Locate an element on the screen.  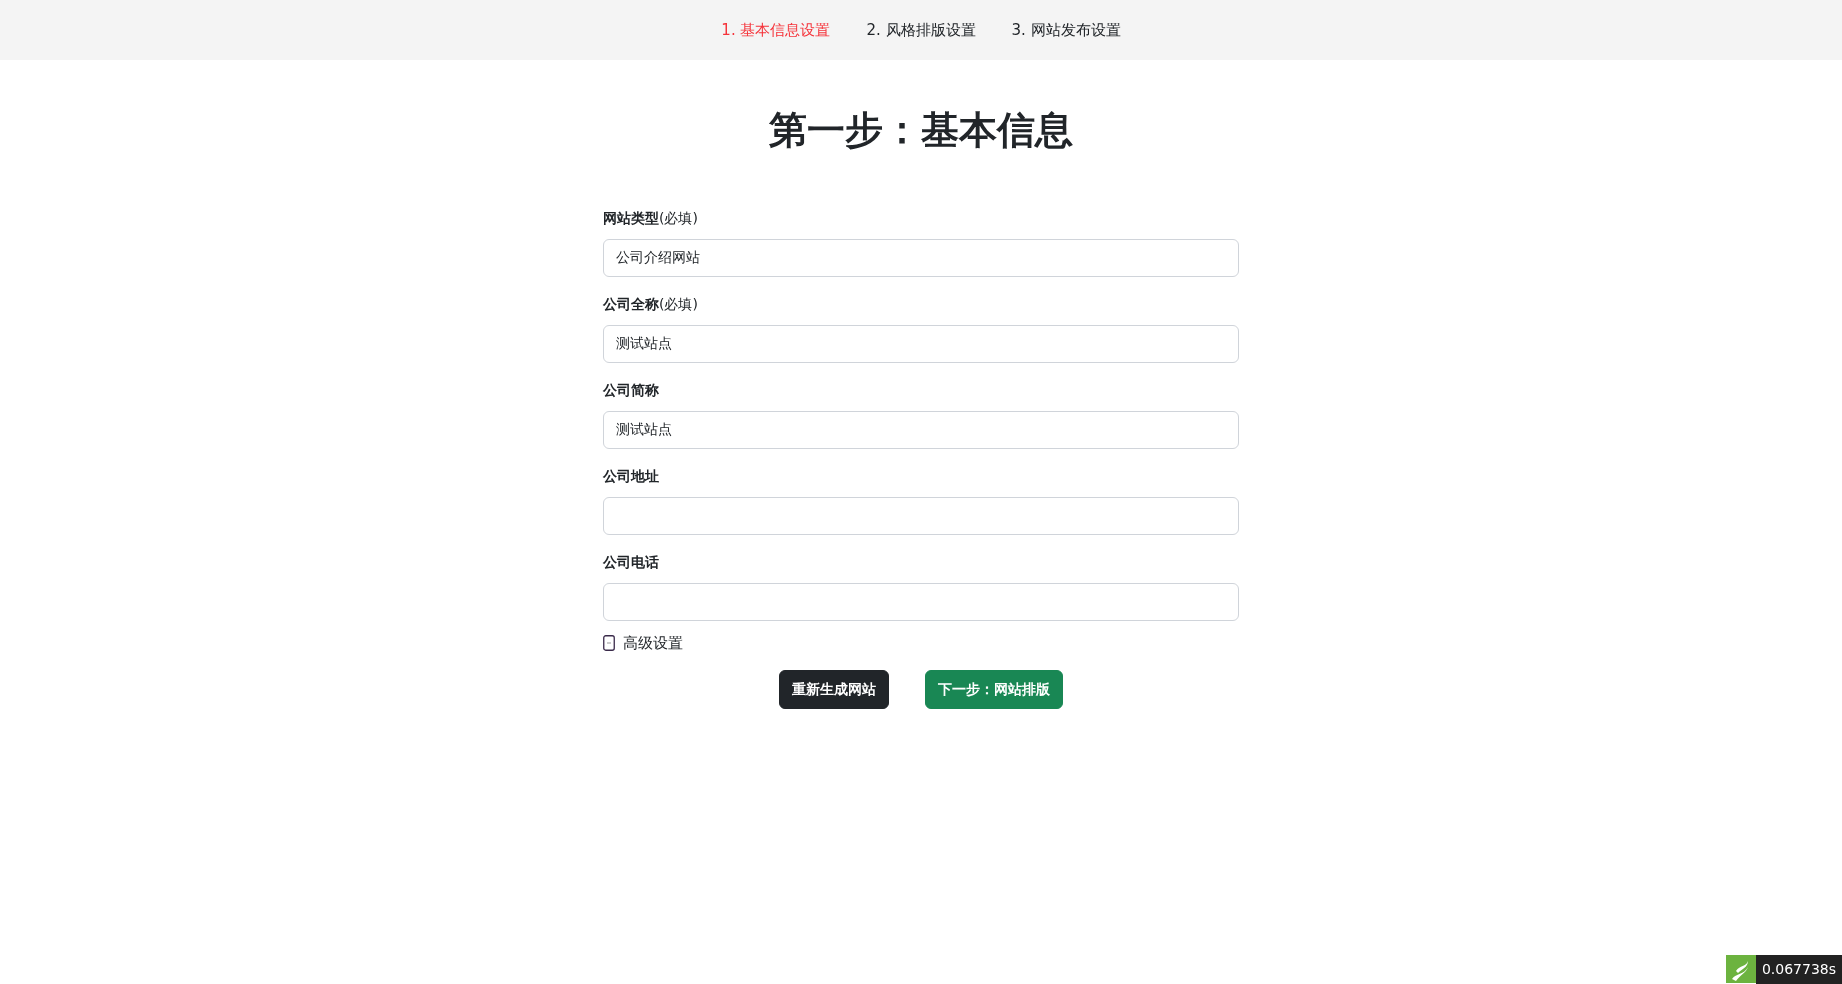
timer-badge: 0.067738s is located at coordinates (1798, 969).